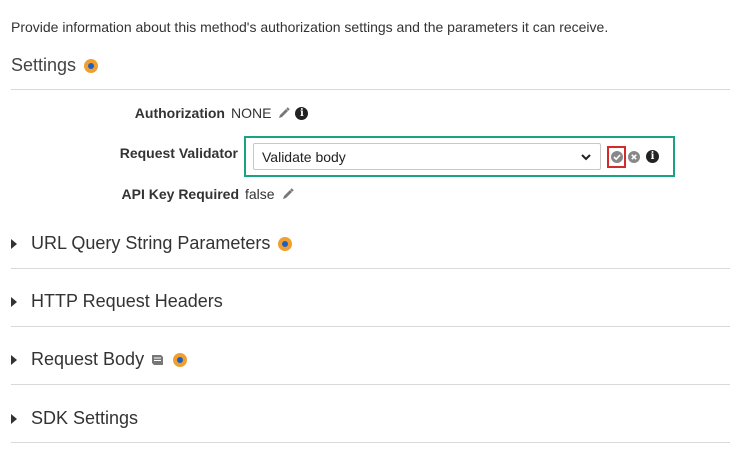 Image resolution: width=730 pixels, height=457 pixels. I want to click on check-circle-icon, so click(616, 156).